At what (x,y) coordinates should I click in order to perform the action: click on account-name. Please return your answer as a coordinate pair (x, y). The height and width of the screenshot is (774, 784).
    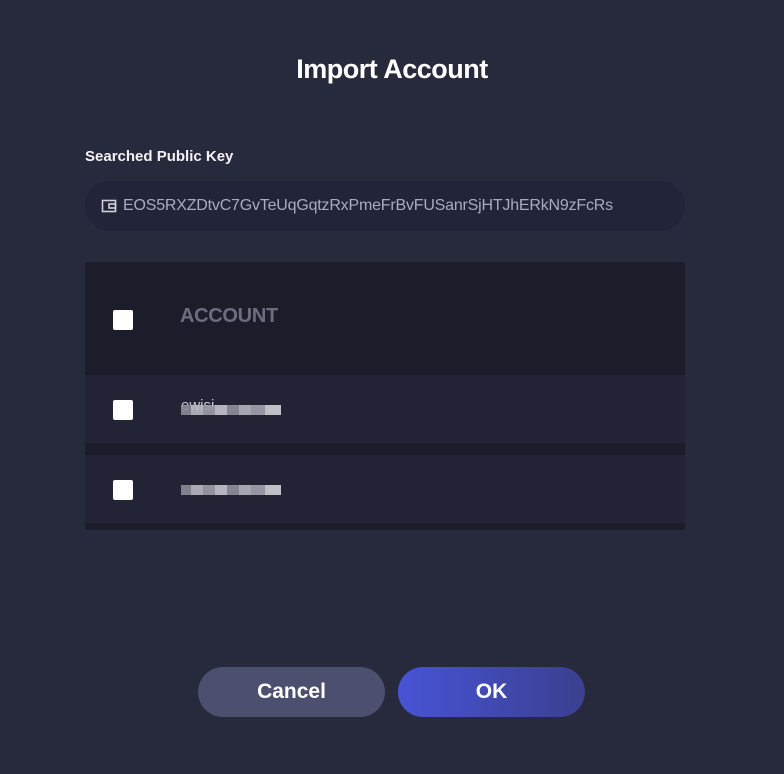
    Looking at the image, I should click on (231, 488).